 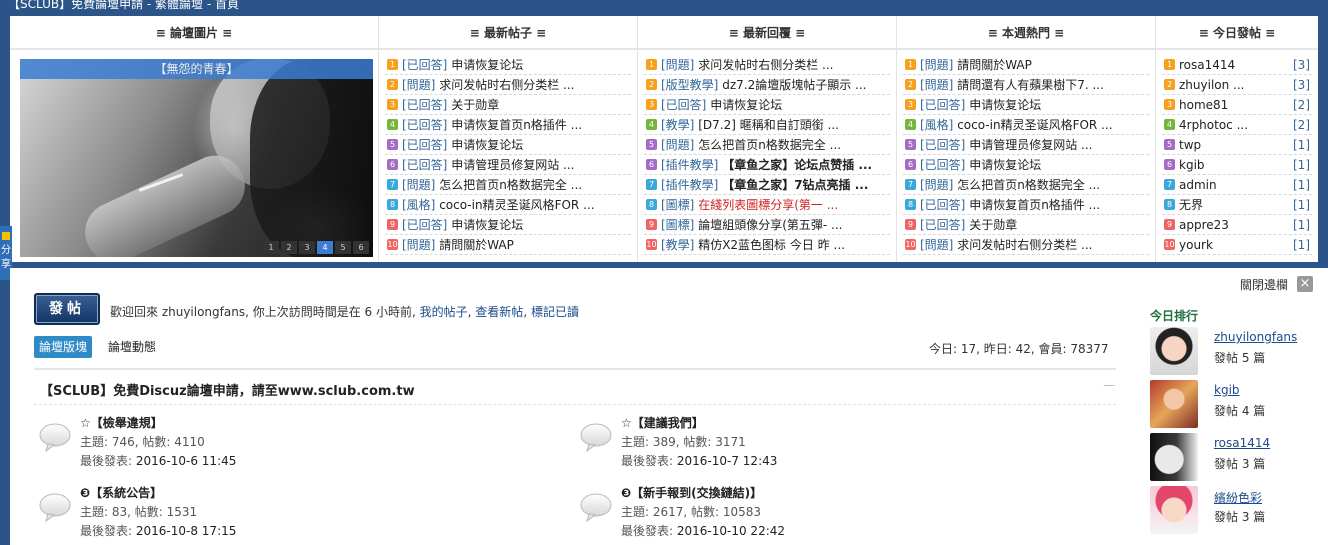 I want to click on slide-dot: 4, so click(x=325, y=247).